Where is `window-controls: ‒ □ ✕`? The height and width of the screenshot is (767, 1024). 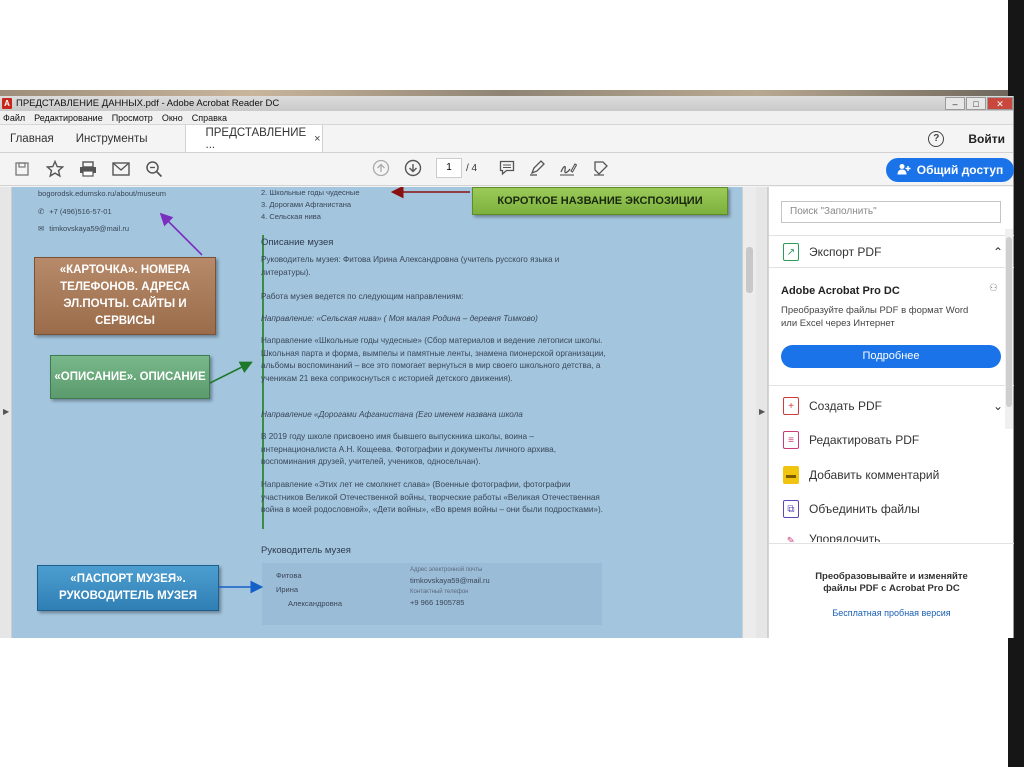
window-controls: ‒ □ ✕ is located at coordinates (978, 103).